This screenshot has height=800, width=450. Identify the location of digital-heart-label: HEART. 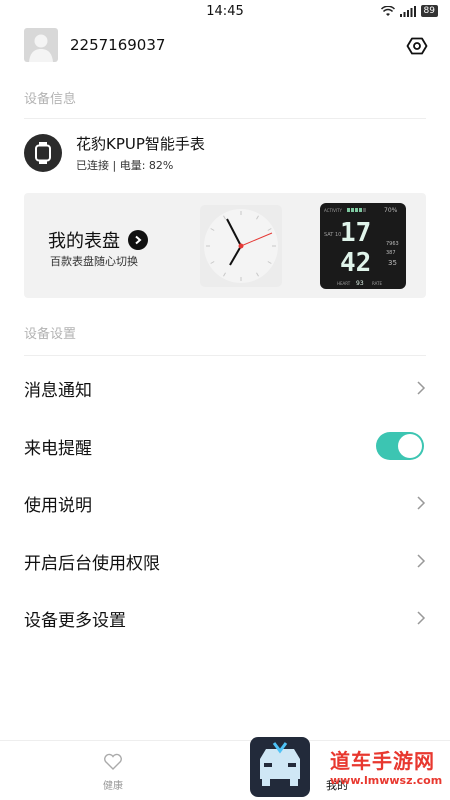
(344, 283).